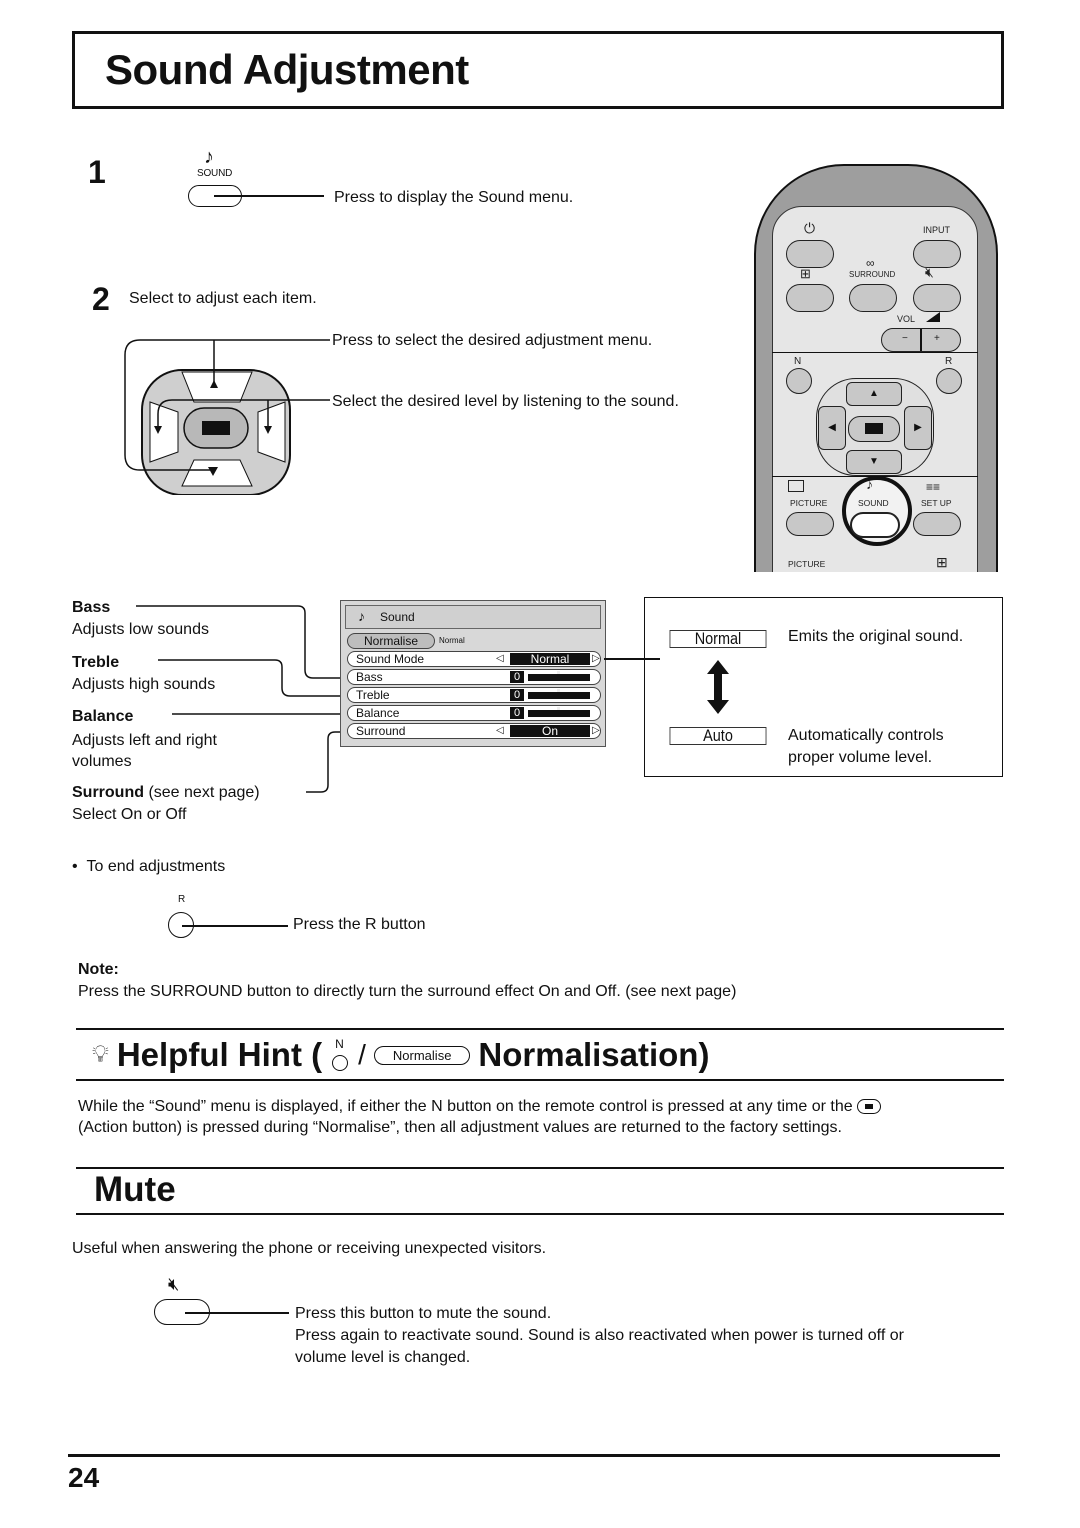 This screenshot has width=1080, height=1528. I want to click on volume-icon, so click(933, 317).